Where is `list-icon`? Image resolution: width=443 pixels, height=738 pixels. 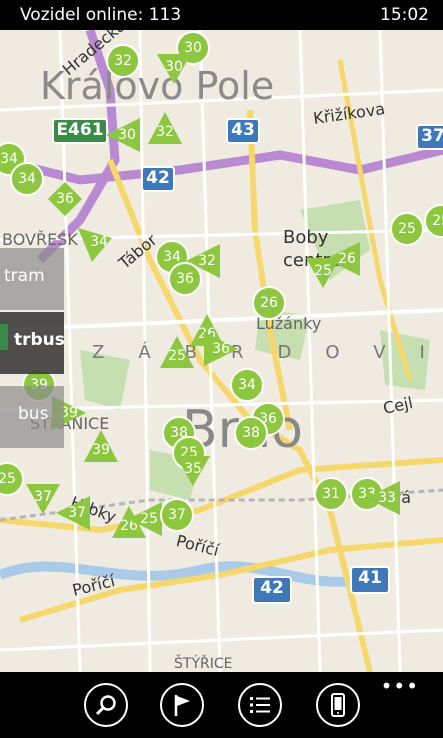
list-icon is located at coordinates (260, 705).